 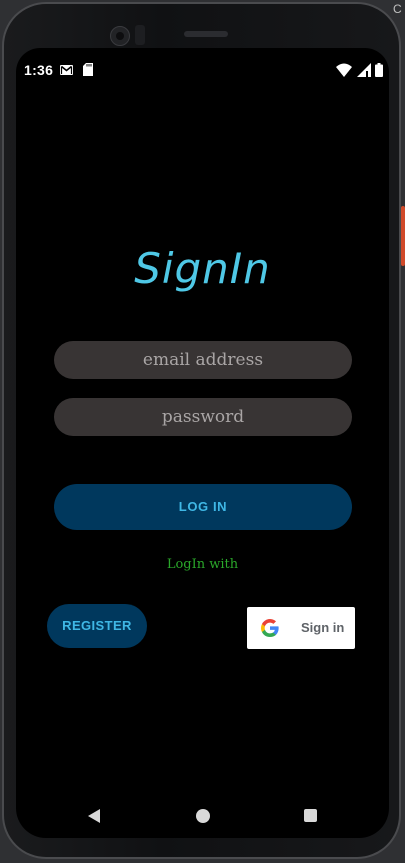 What do you see at coordinates (202, 71) in the screenshot?
I see `status-bar: 1:36` at bounding box center [202, 71].